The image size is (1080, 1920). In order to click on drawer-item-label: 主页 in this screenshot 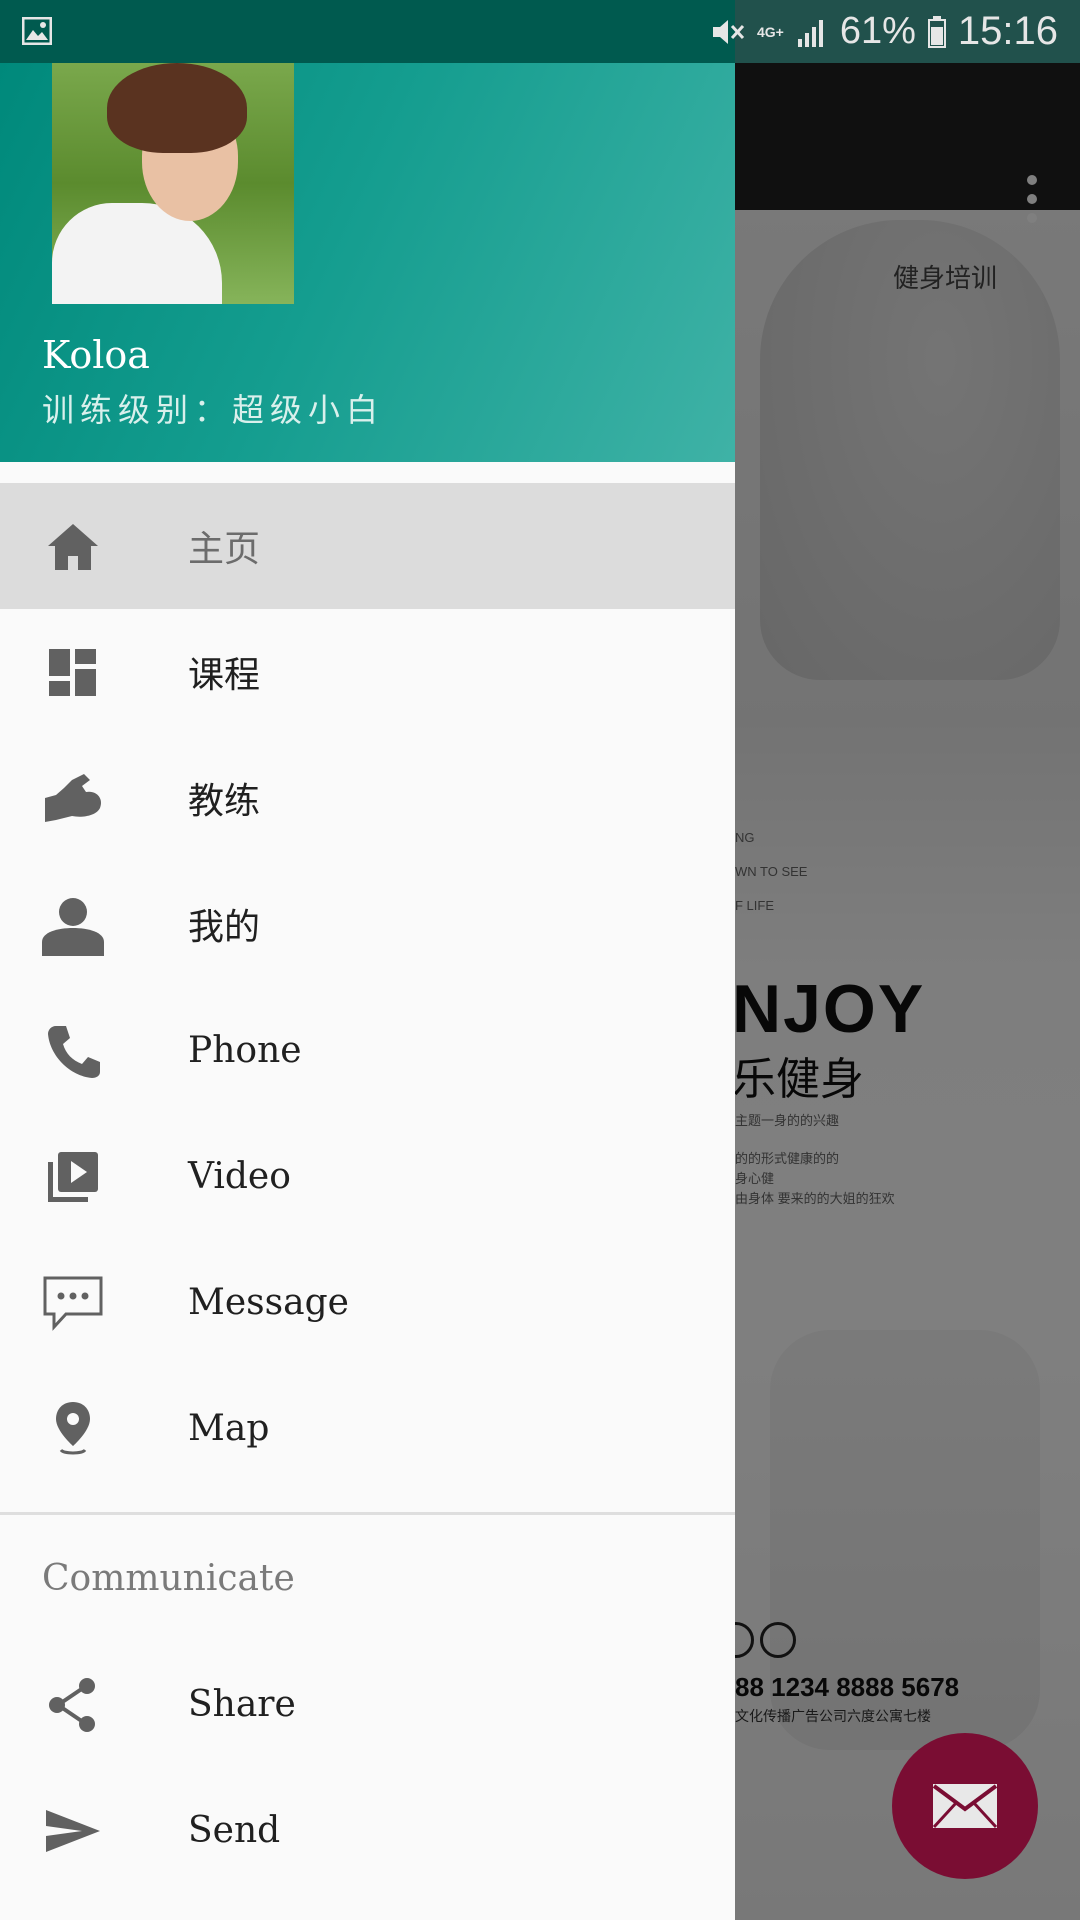, I will do `click(224, 549)`.